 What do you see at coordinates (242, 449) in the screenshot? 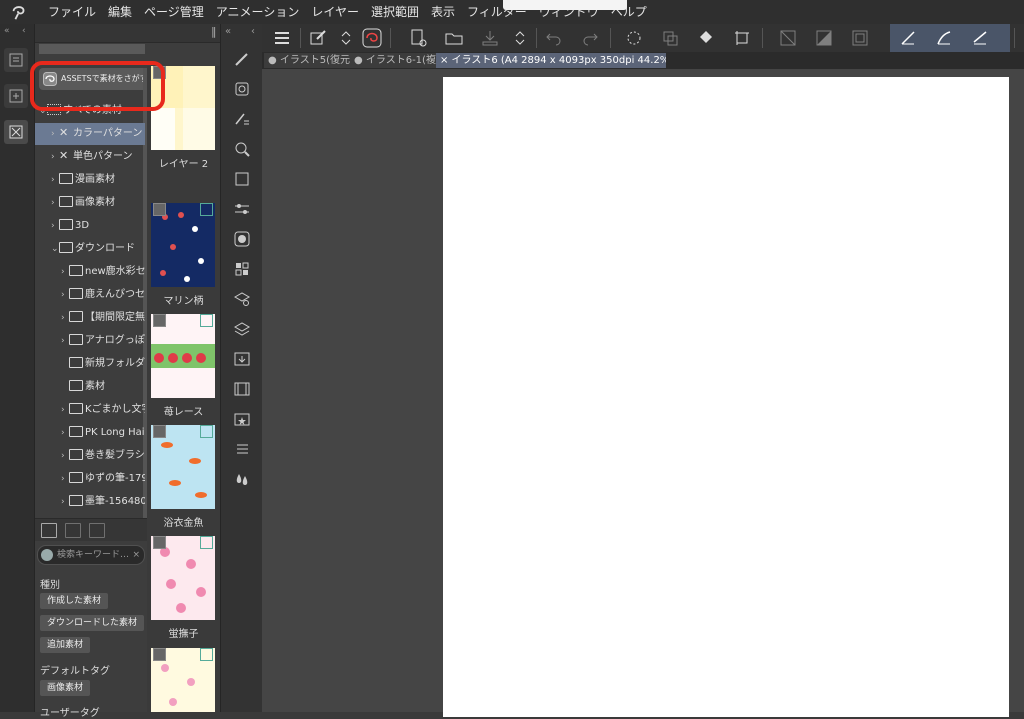
I see `history-list-icon` at bounding box center [242, 449].